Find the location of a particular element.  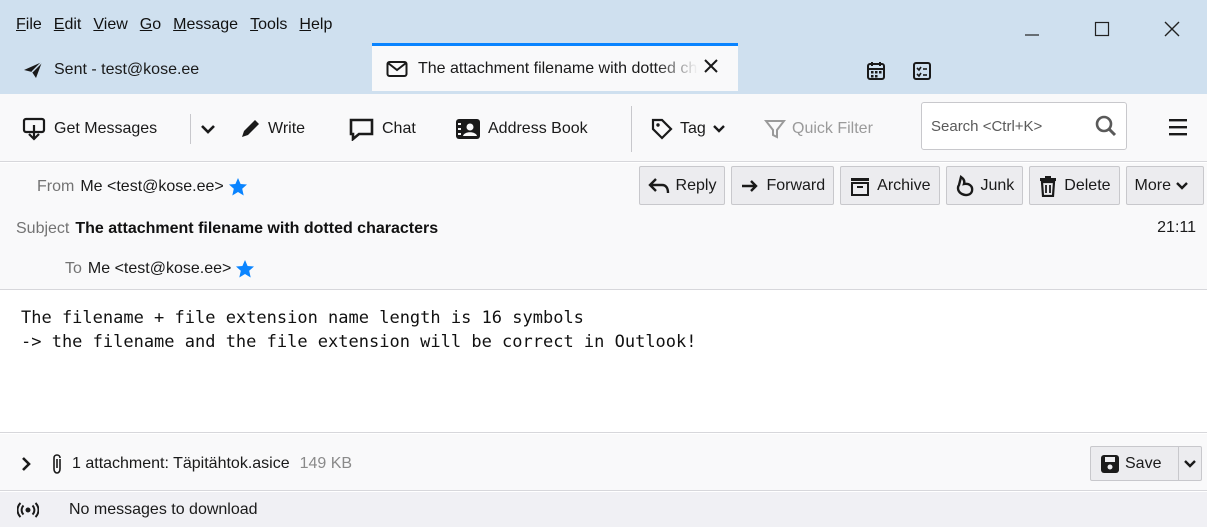

junk-icon is located at coordinates (964, 185).